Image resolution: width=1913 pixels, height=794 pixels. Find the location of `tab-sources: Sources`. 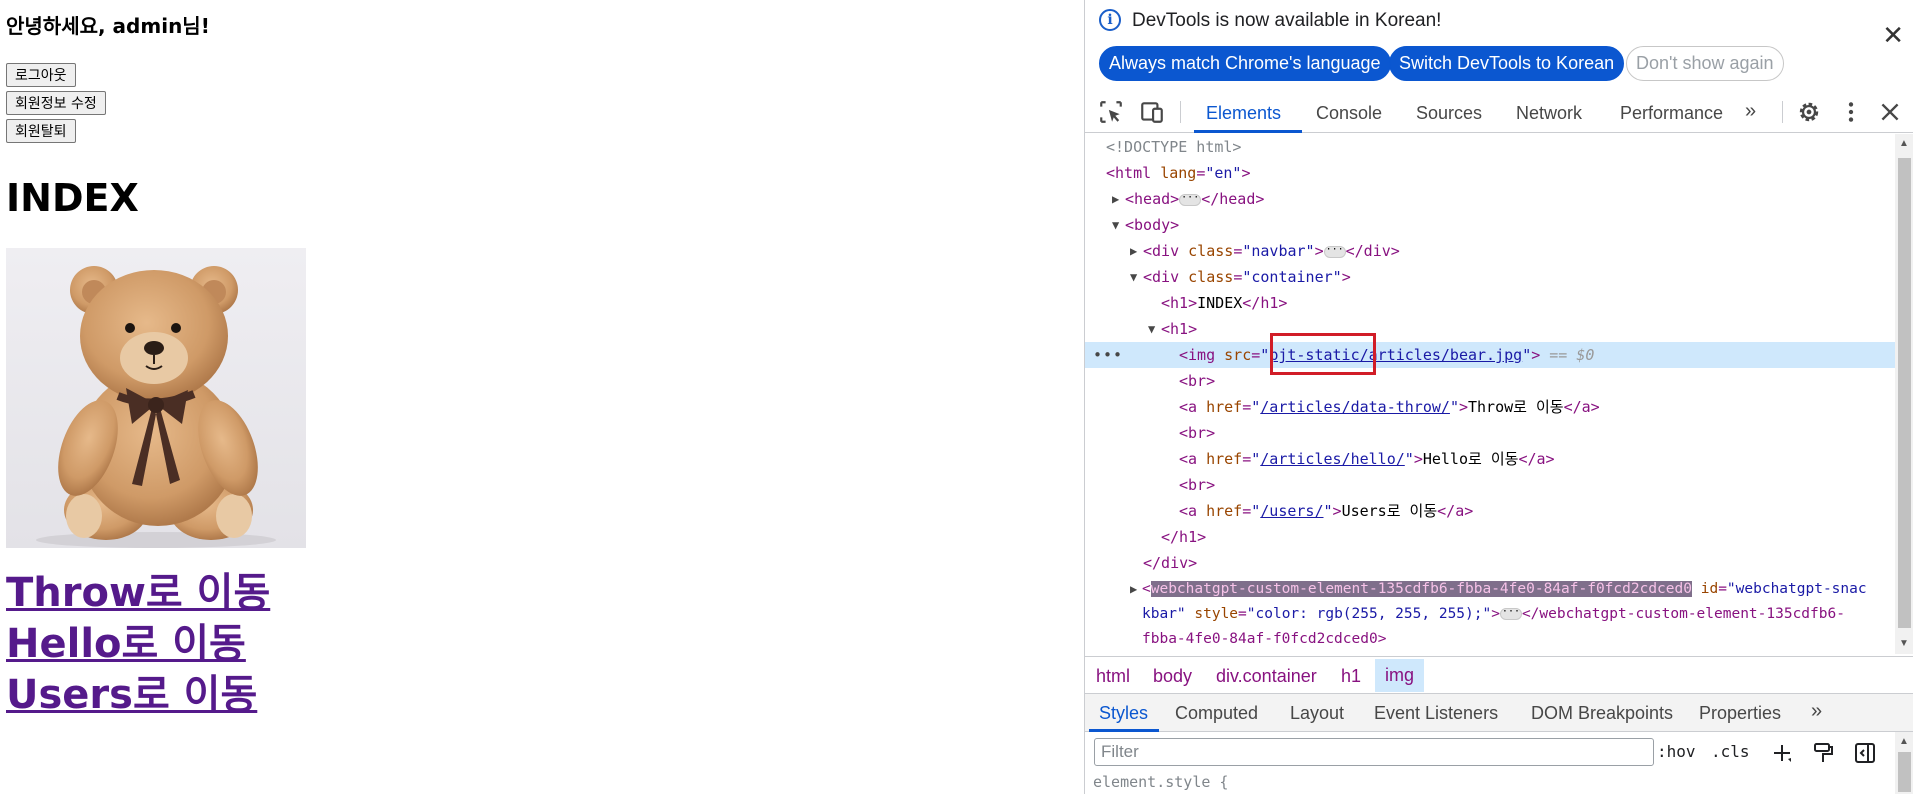

tab-sources: Sources is located at coordinates (1449, 113).